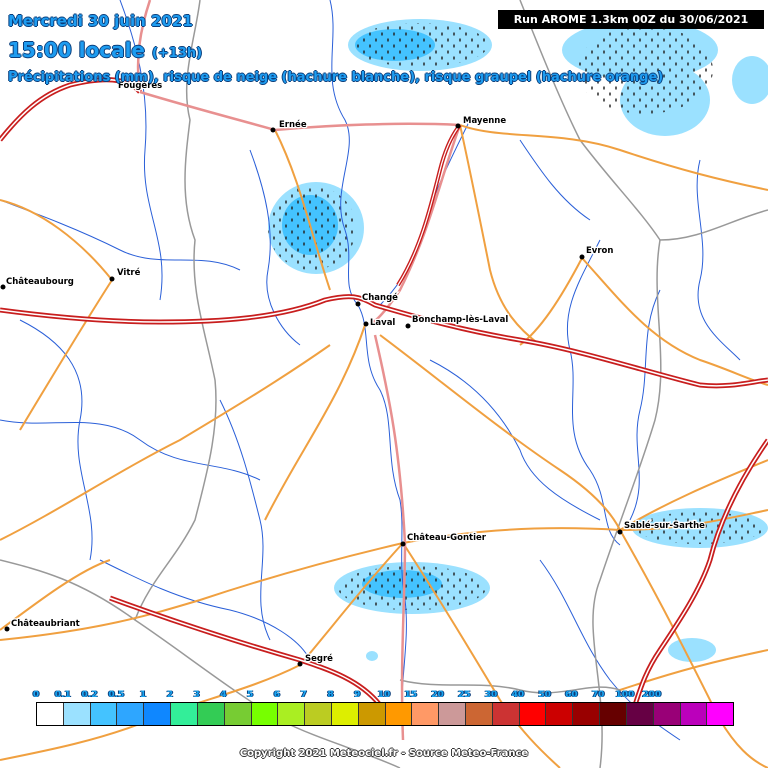  Describe the element at coordinates (652, 695) in the screenshot. I see `legend-tick-label: 200` at that location.